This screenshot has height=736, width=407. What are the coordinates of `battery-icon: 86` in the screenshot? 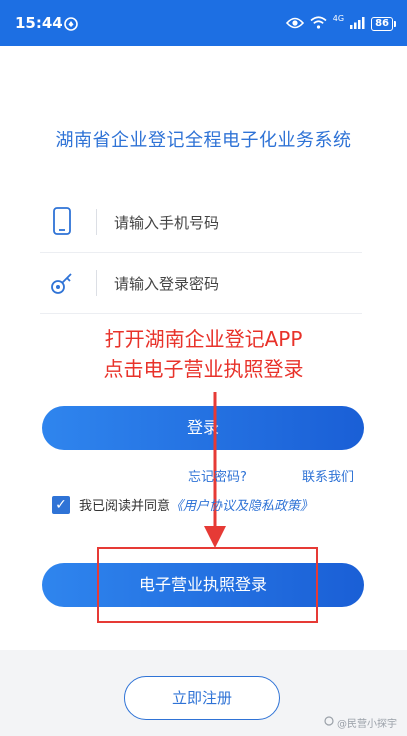 It's located at (383, 23).